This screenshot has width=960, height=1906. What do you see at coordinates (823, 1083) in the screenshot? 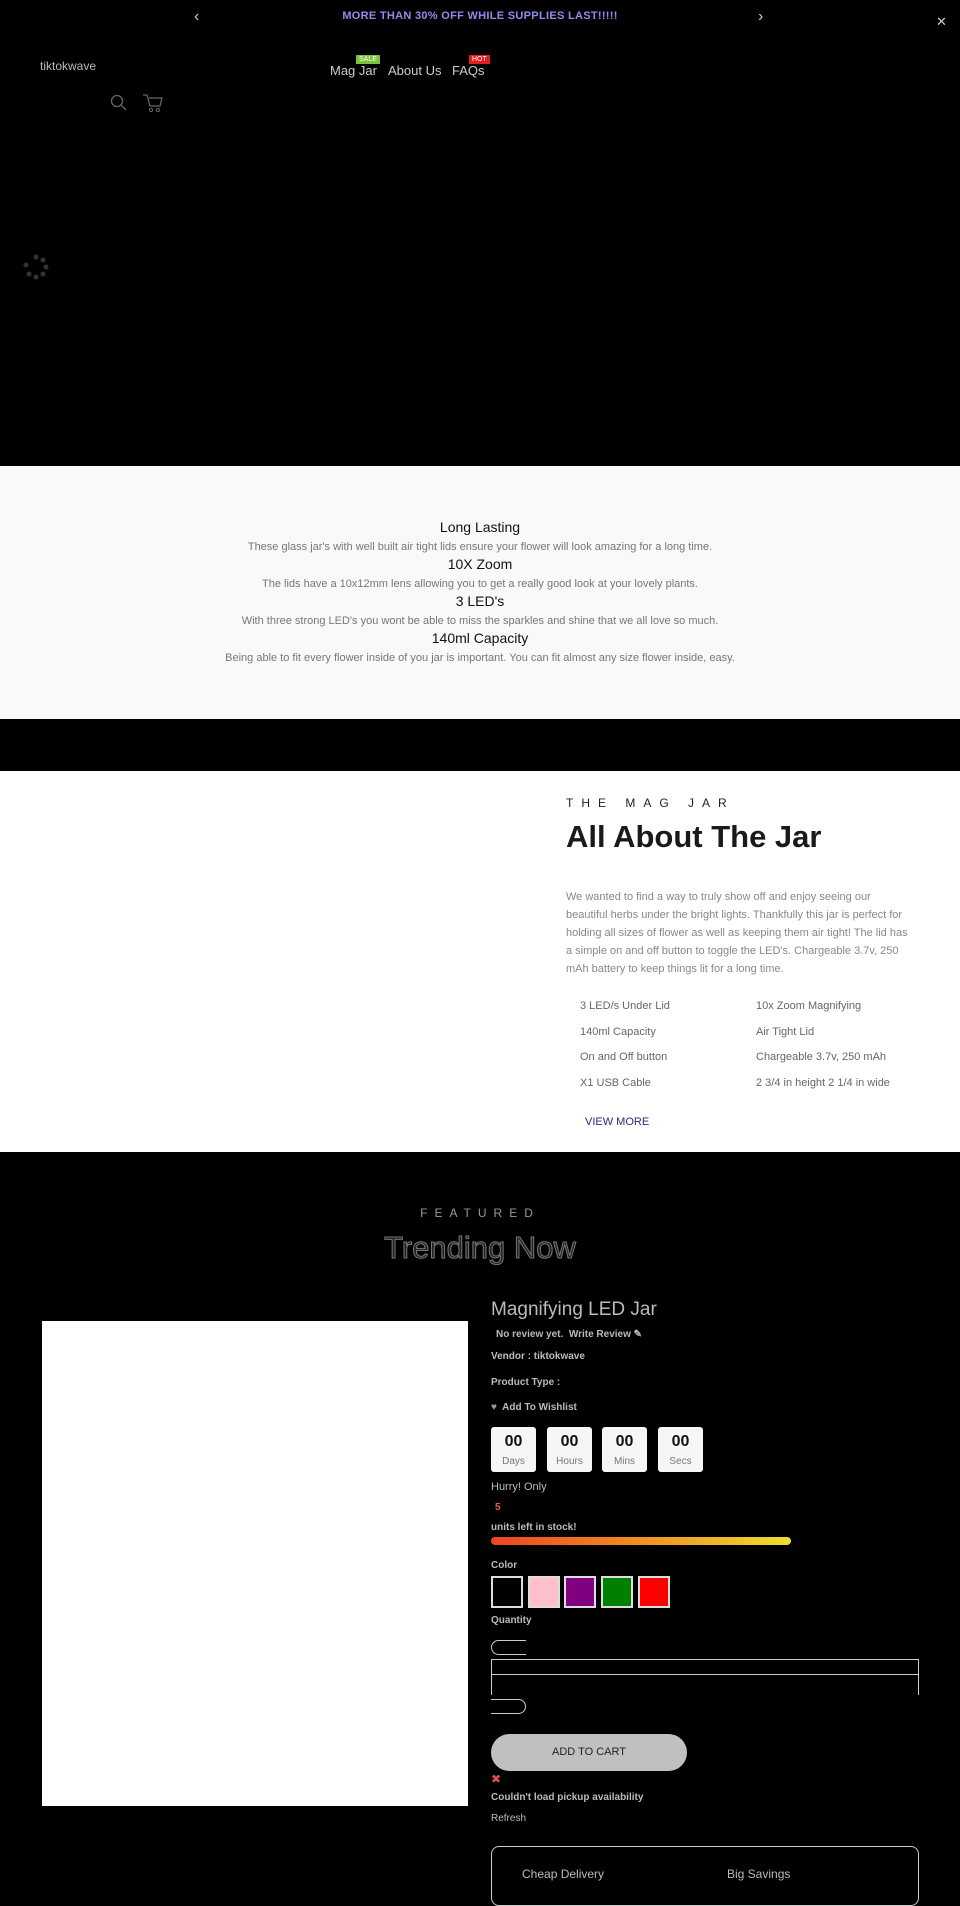
I see `spec-item: 2 3/4 in height 2 1/4 in wide` at bounding box center [823, 1083].